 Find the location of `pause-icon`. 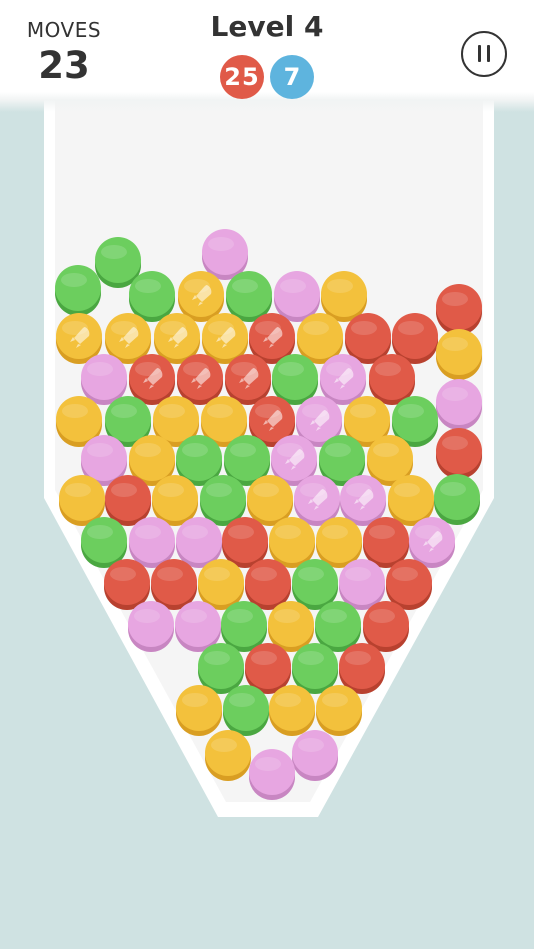

pause-icon is located at coordinates (479, 53).